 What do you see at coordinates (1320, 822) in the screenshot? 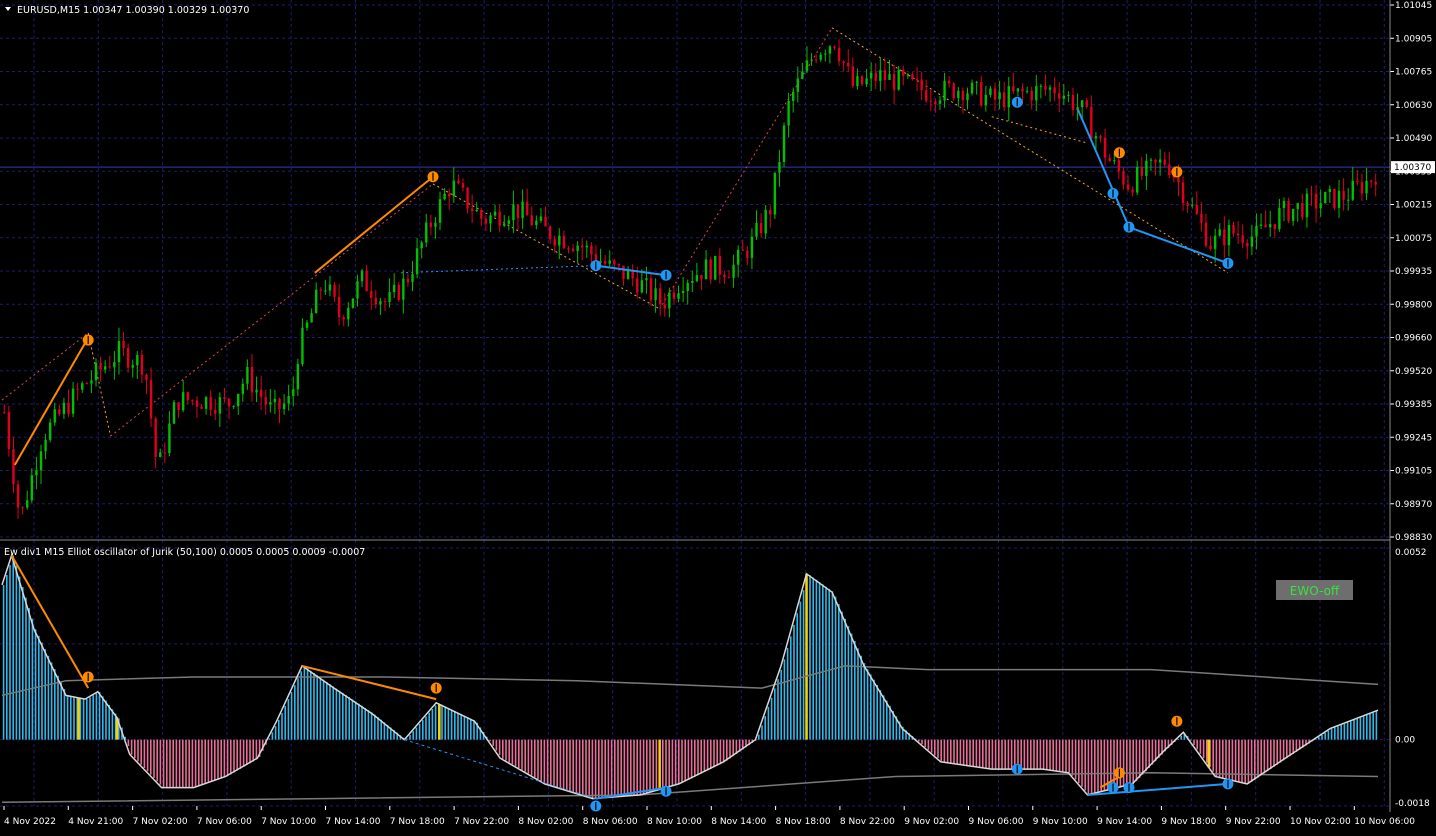
I see `time-tick-label: 10 Nov 02:00` at bounding box center [1320, 822].